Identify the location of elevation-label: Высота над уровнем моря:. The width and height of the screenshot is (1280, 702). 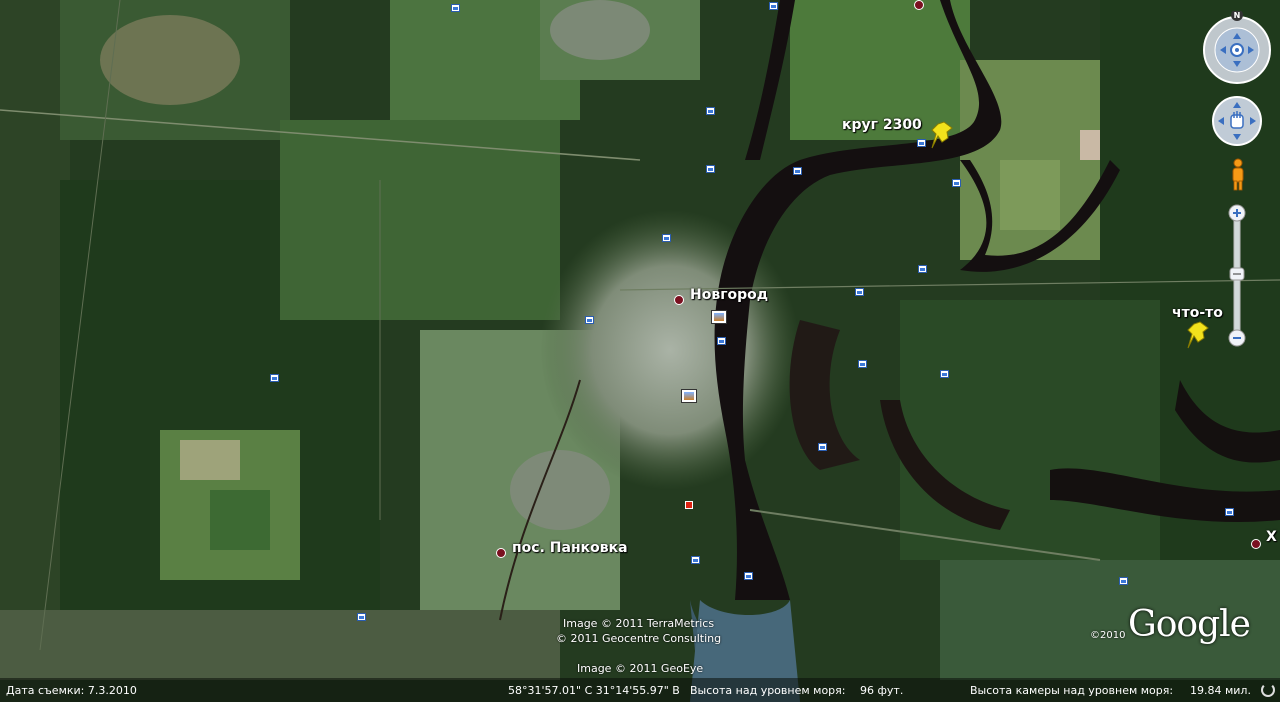
(768, 690).